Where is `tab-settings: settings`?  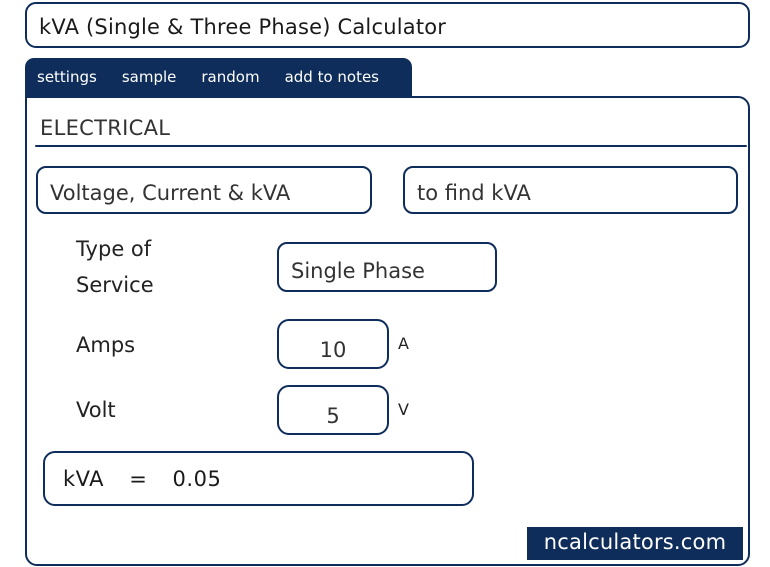 tab-settings: settings is located at coordinates (67, 77).